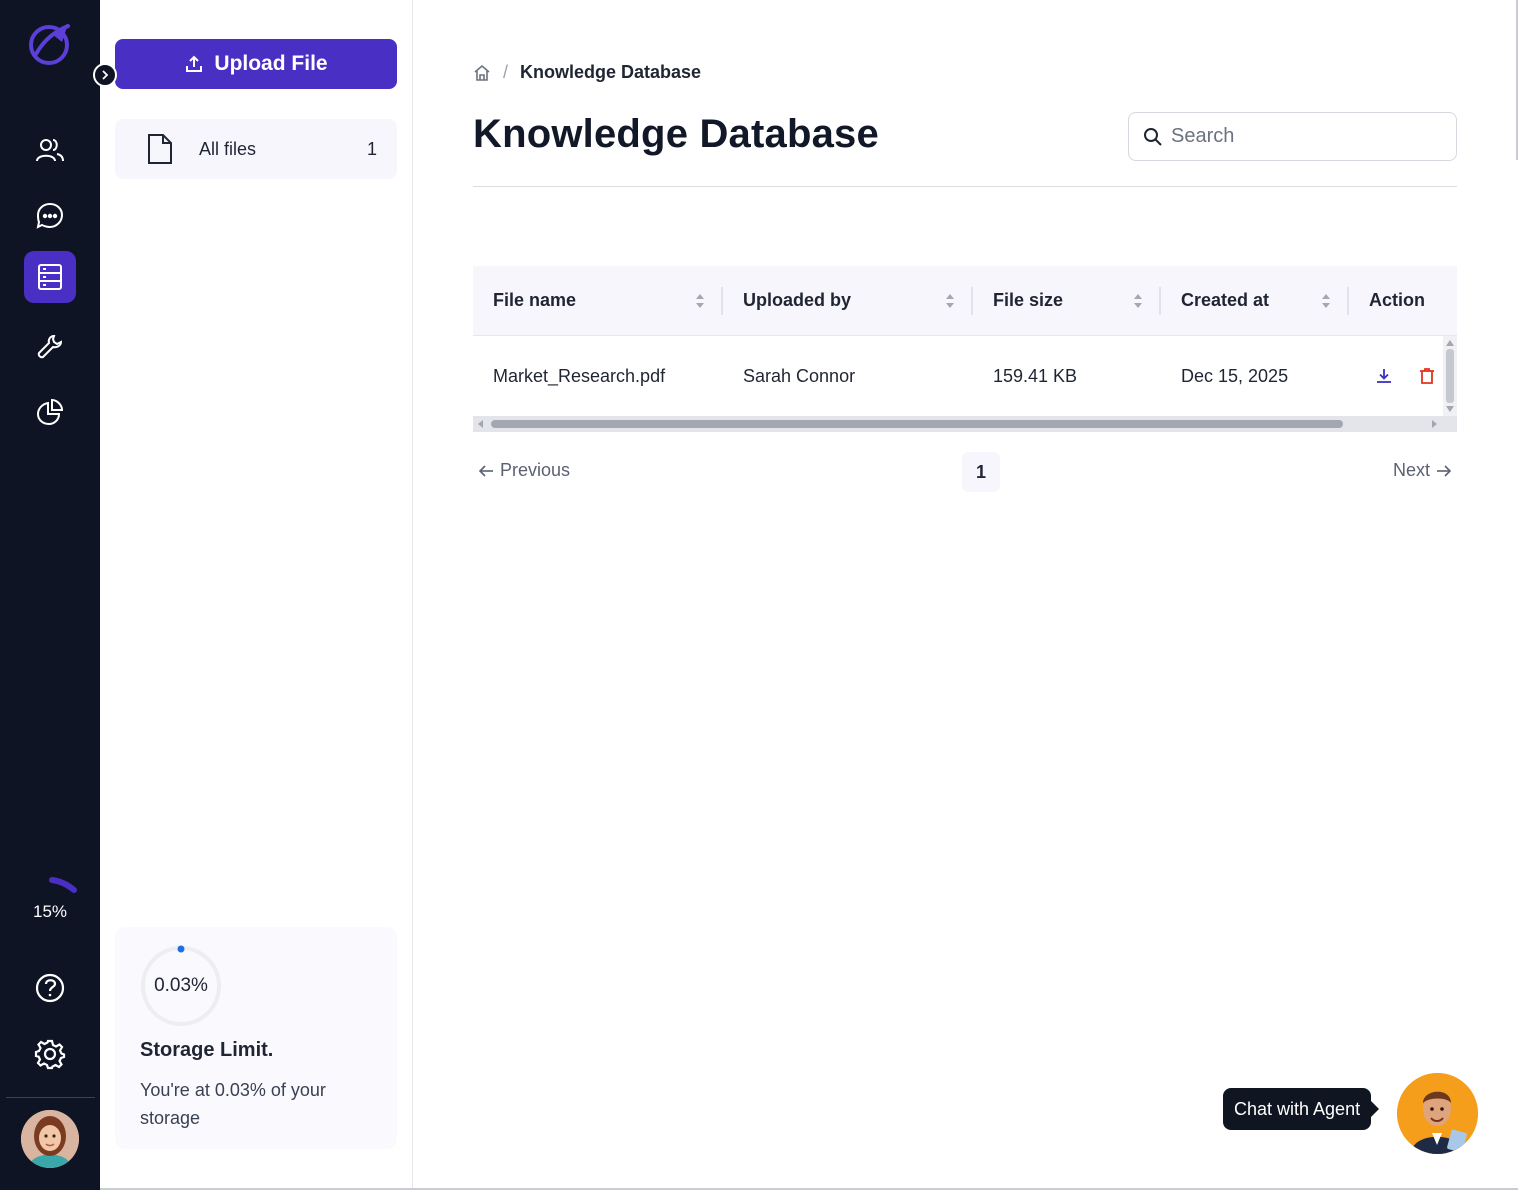  I want to click on column-header-uploaded-by: Uploaded by, so click(848, 301).